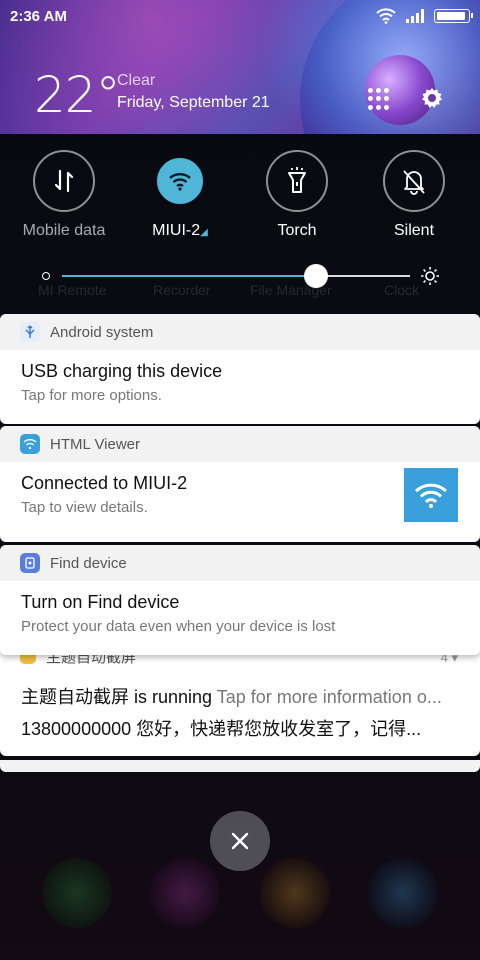  I want to click on toggle-label: Silent, so click(414, 230).